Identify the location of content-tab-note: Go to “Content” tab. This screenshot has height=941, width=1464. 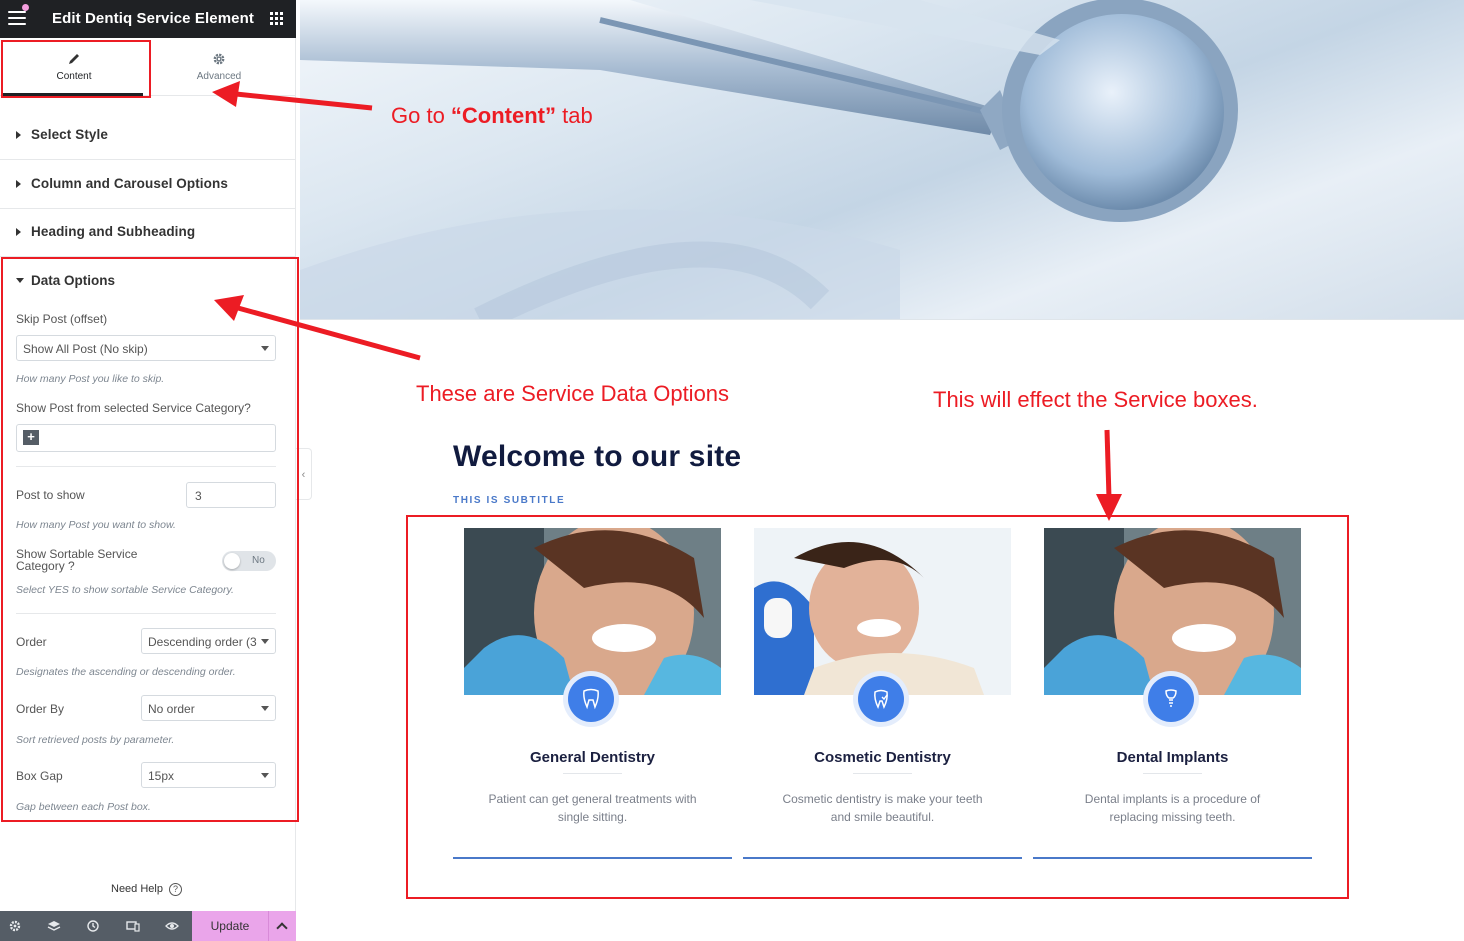
(492, 116).